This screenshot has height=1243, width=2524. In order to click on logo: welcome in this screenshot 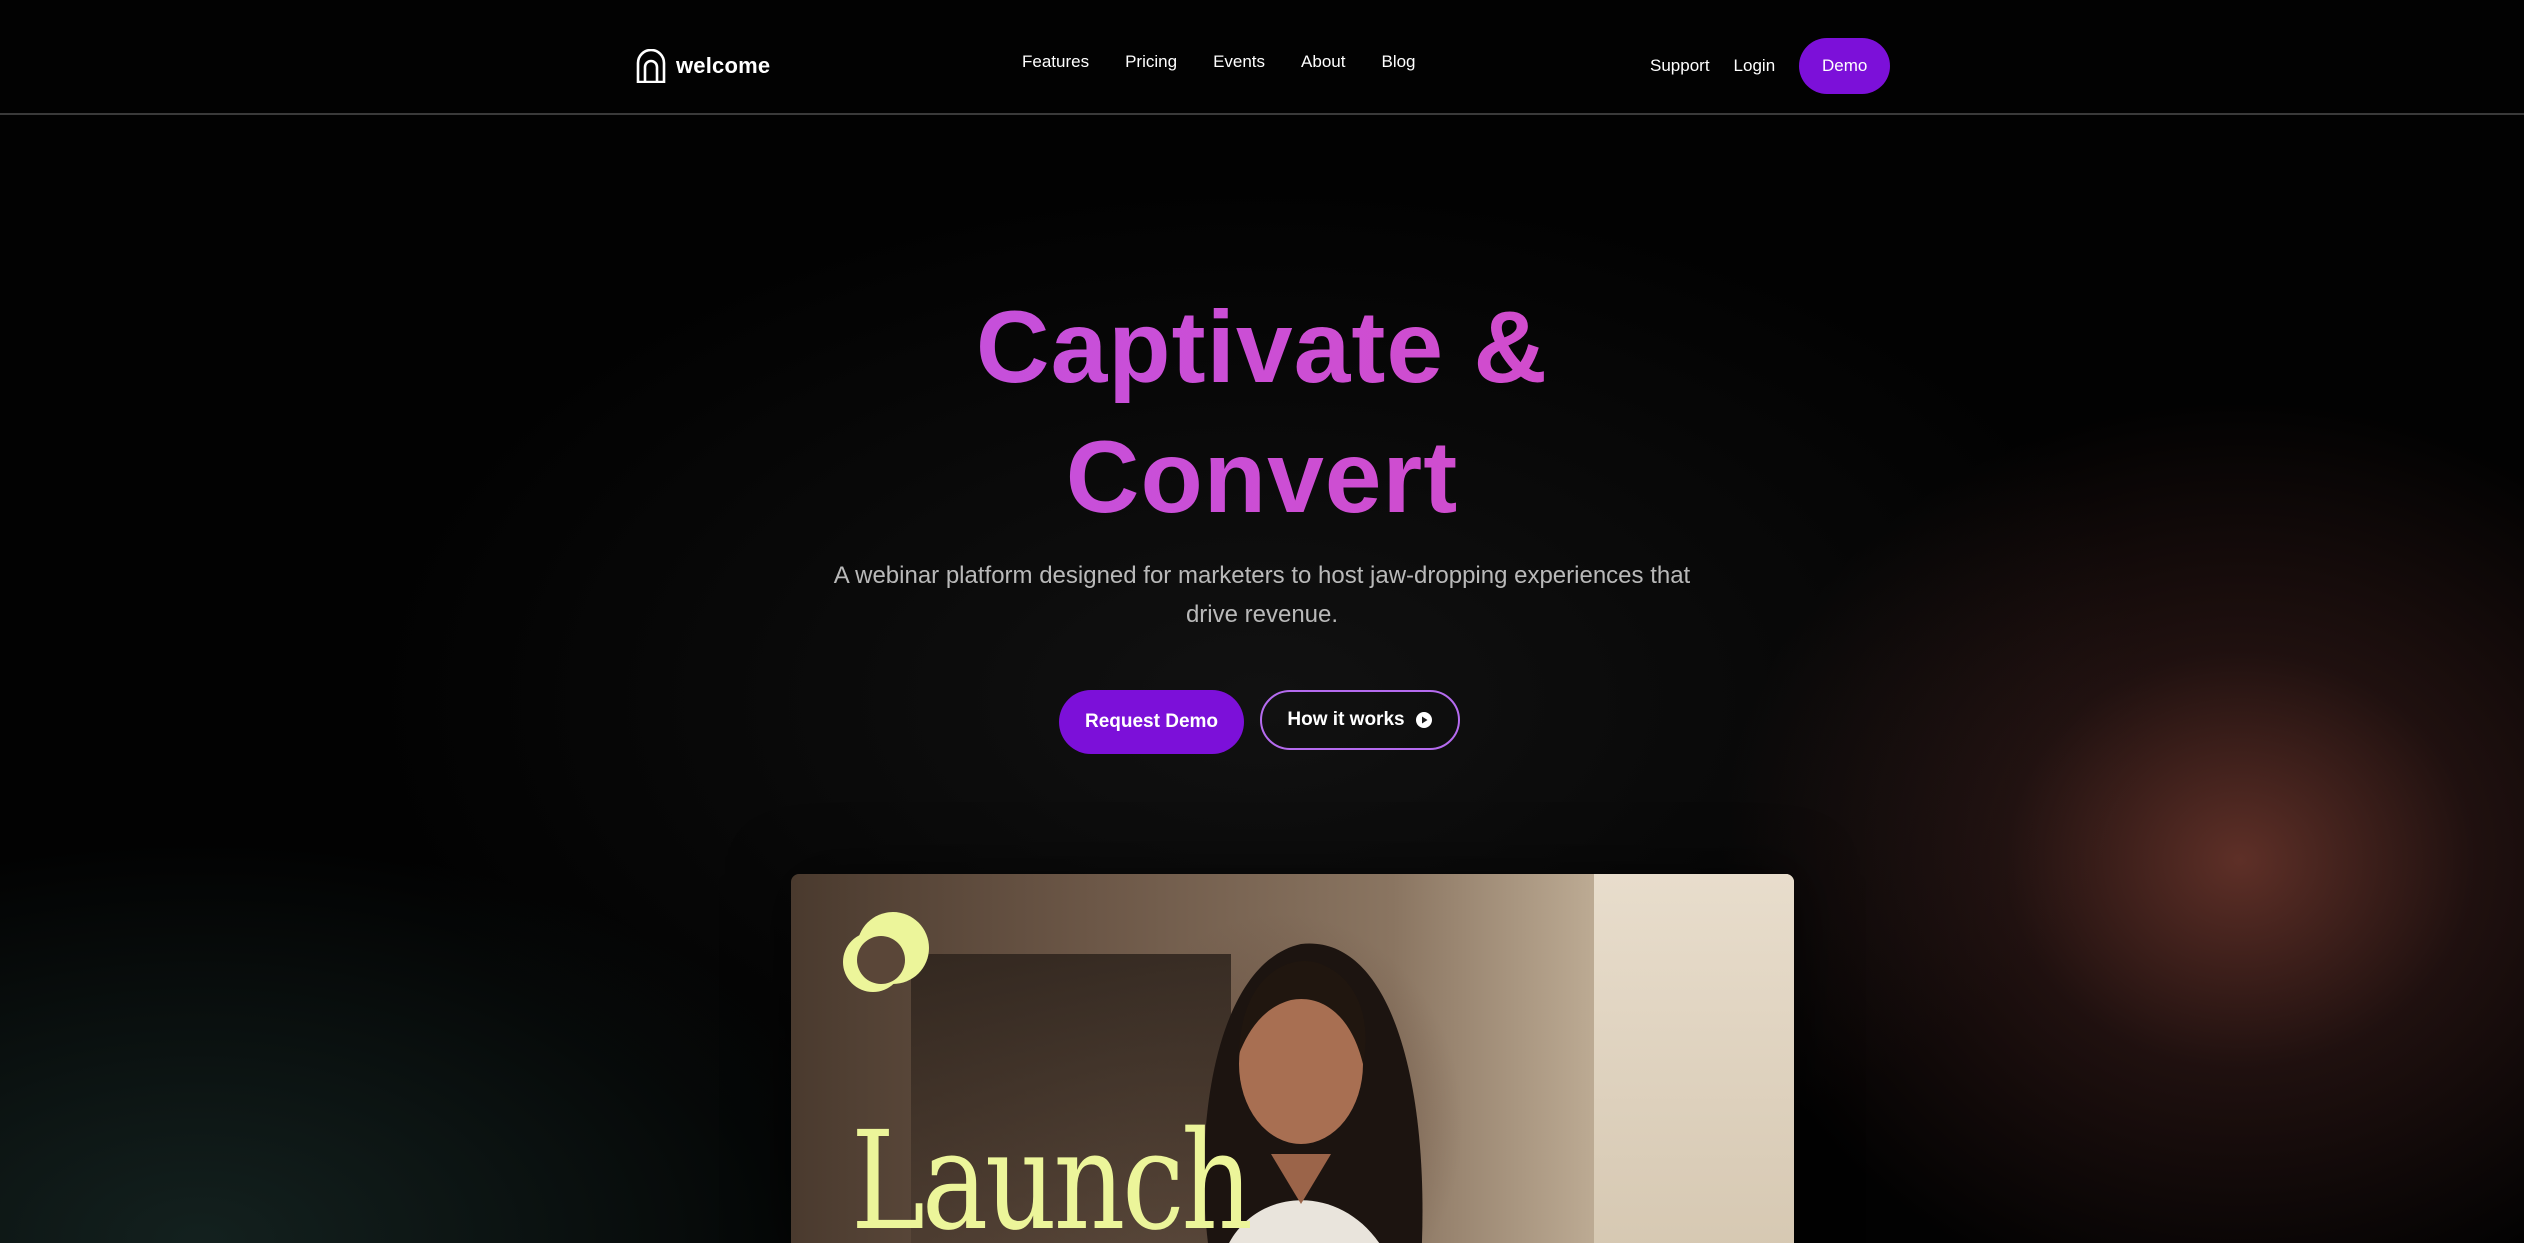, I will do `click(703, 66)`.